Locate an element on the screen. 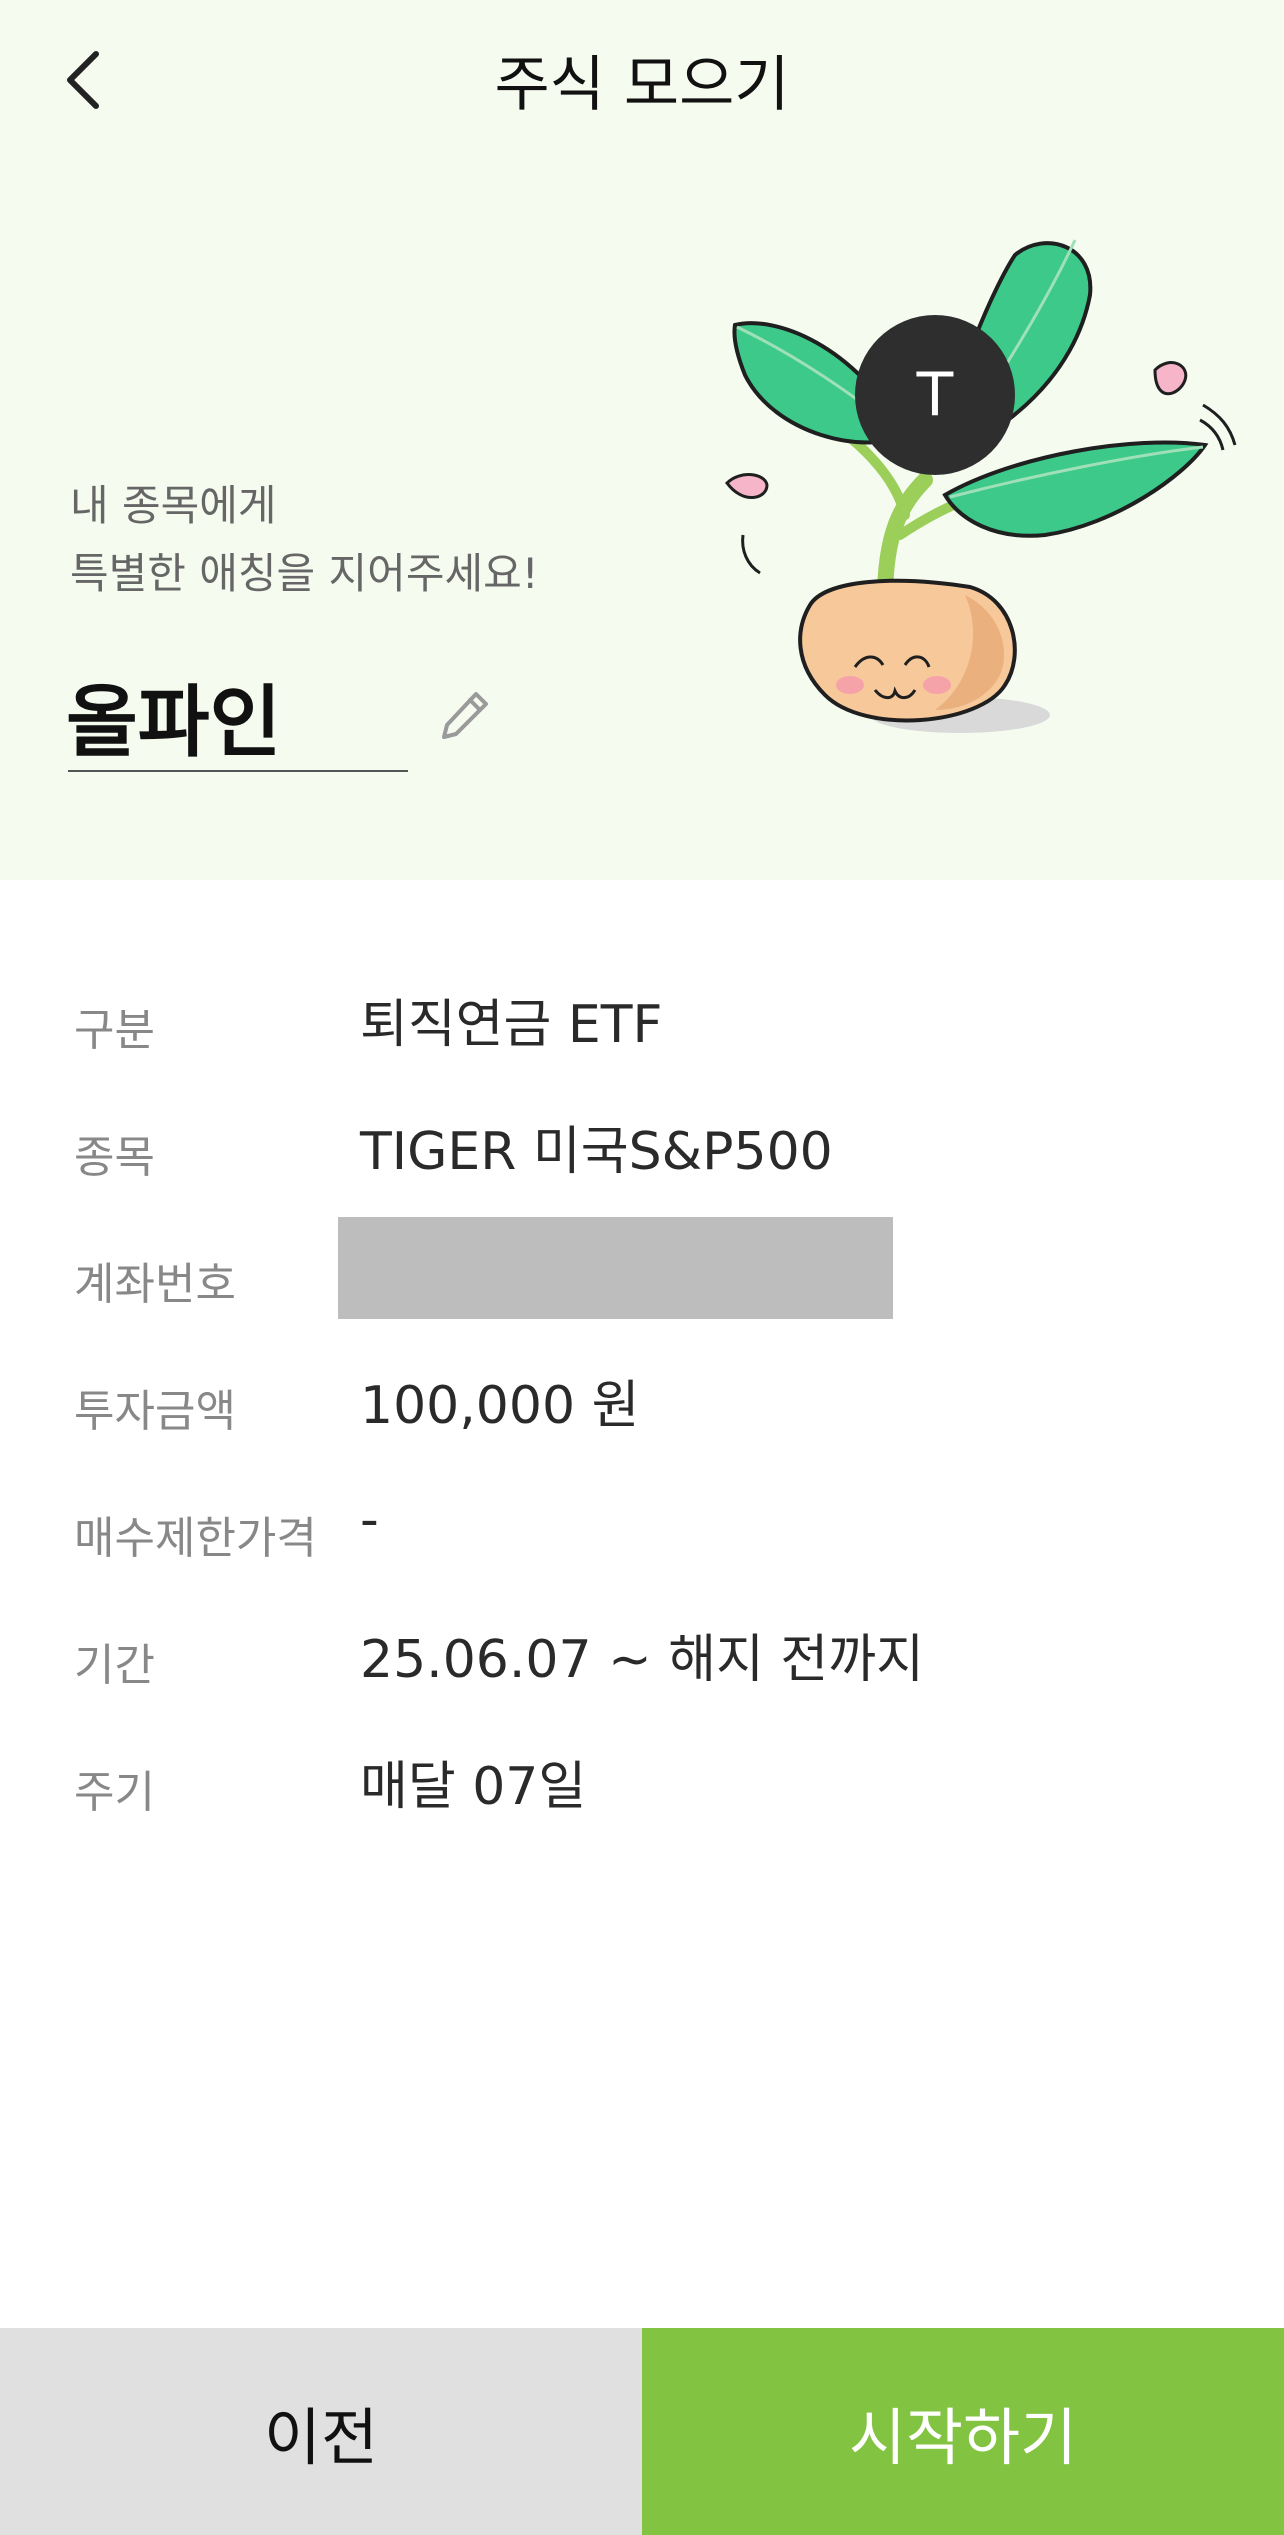 This screenshot has width=1284, height=2535. nickname-text: 올파인 is located at coordinates (173, 716).